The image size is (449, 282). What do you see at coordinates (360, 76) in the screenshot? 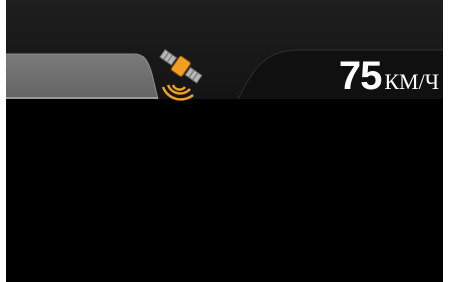
I see `speed-value: 75` at bounding box center [360, 76].